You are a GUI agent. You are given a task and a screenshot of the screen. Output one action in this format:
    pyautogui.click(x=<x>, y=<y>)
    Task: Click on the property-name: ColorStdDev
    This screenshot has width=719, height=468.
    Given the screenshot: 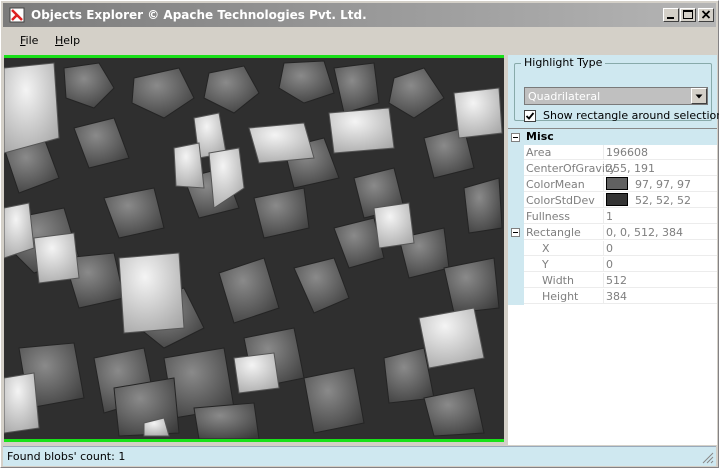 What is the action you would take?
    pyautogui.click(x=564, y=200)
    